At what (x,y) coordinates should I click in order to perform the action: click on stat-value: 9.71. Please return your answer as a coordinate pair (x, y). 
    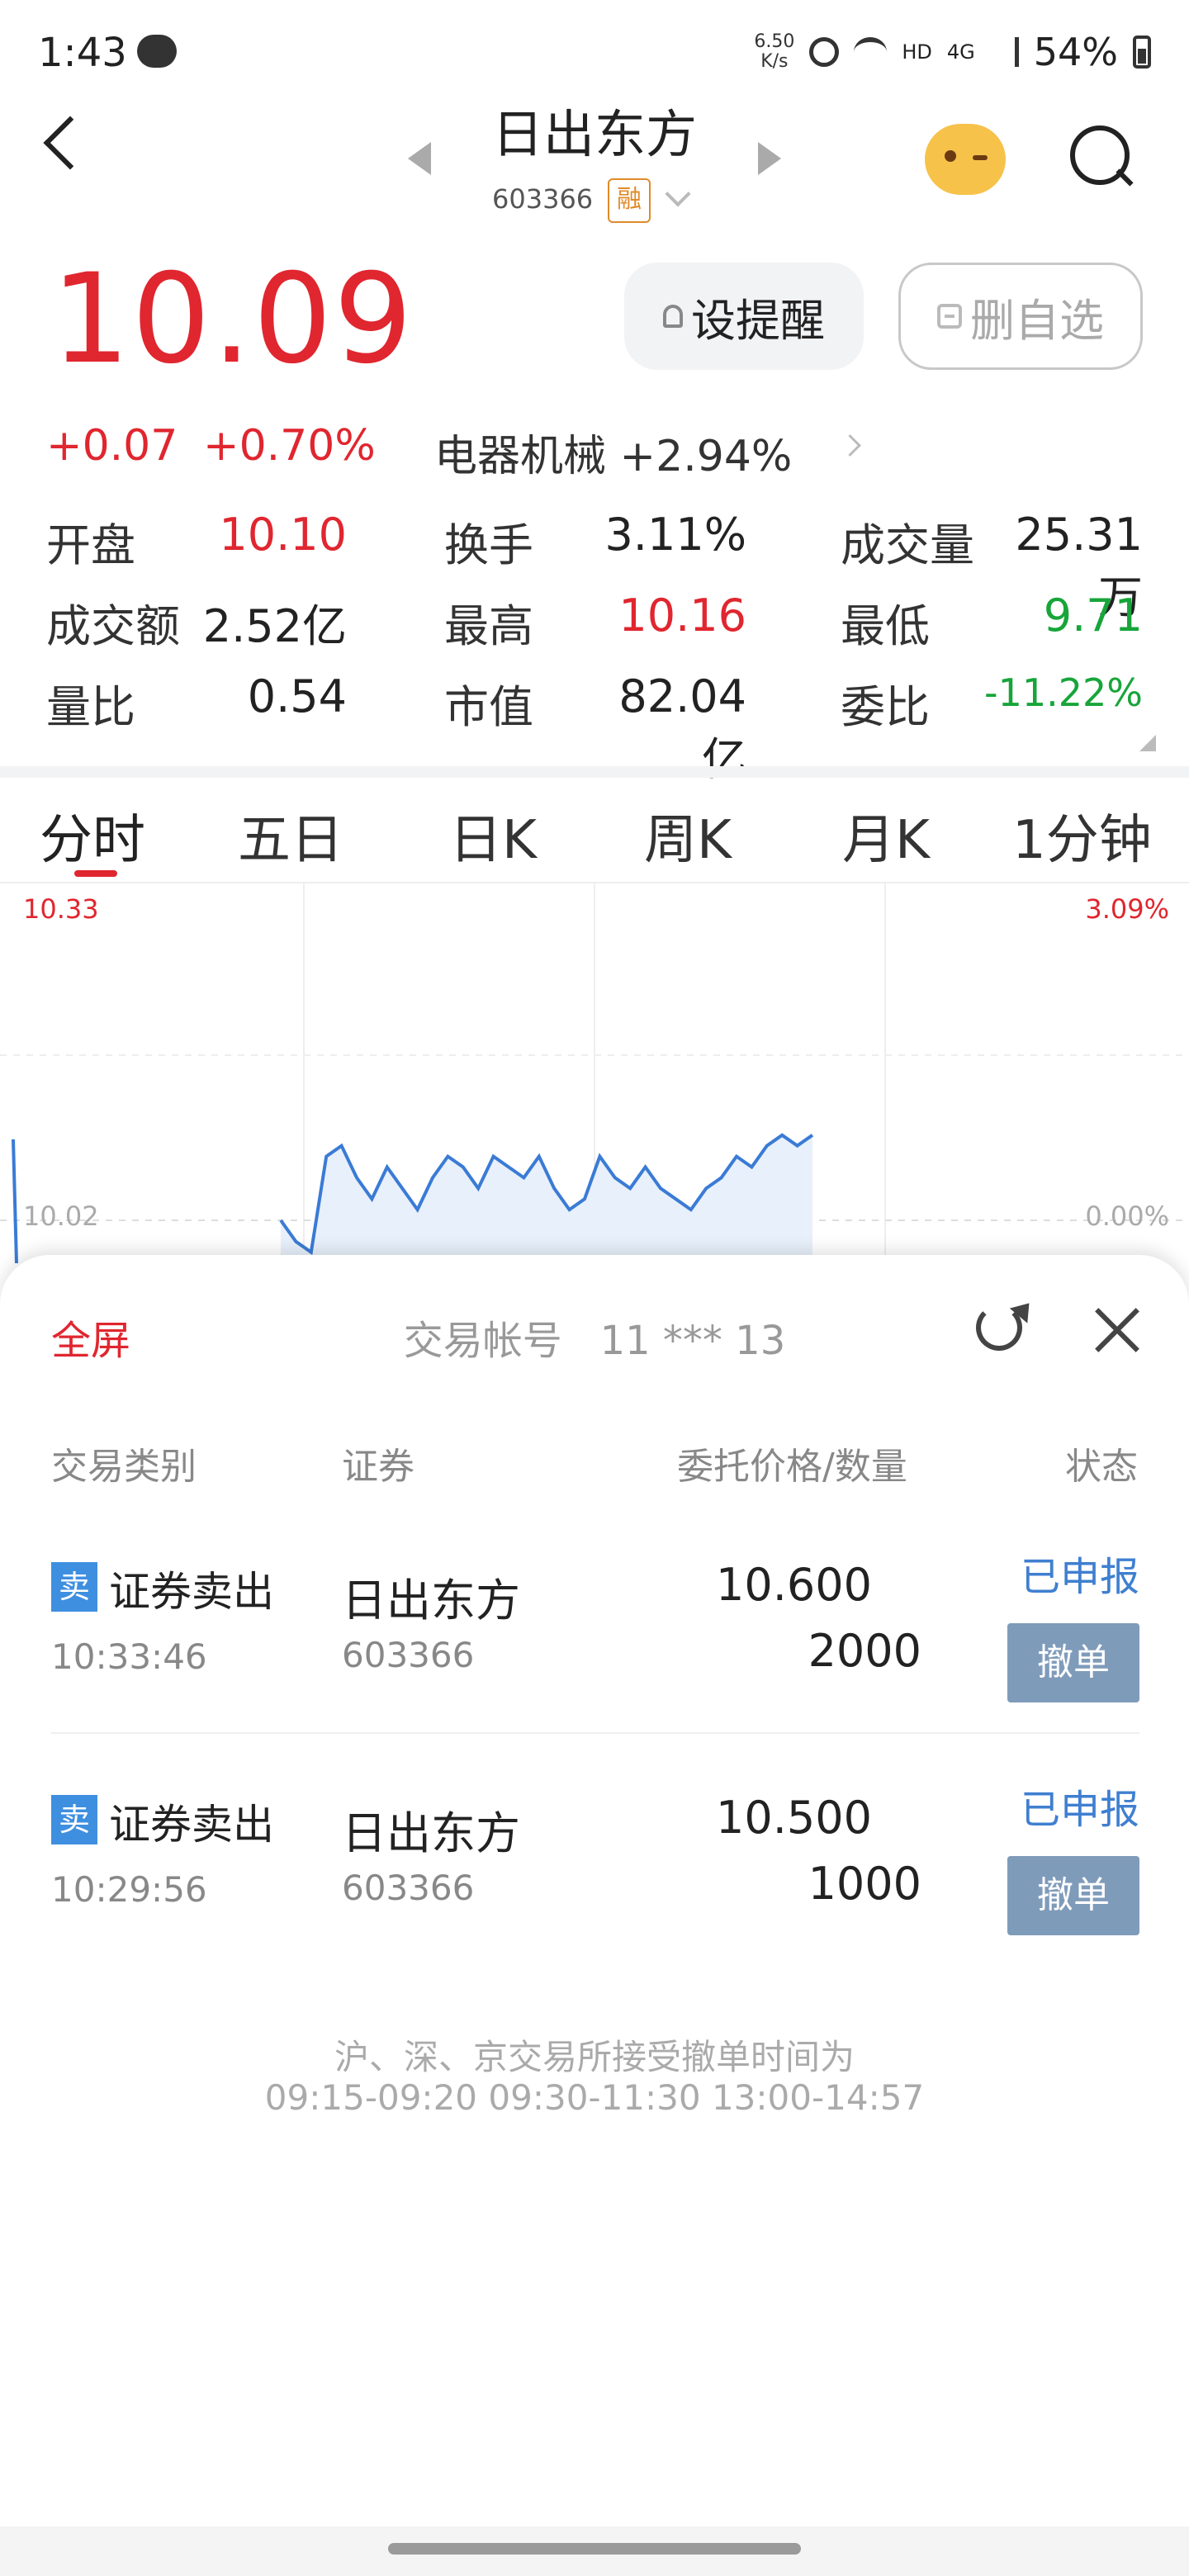
    Looking at the image, I should click on (1093, 616).